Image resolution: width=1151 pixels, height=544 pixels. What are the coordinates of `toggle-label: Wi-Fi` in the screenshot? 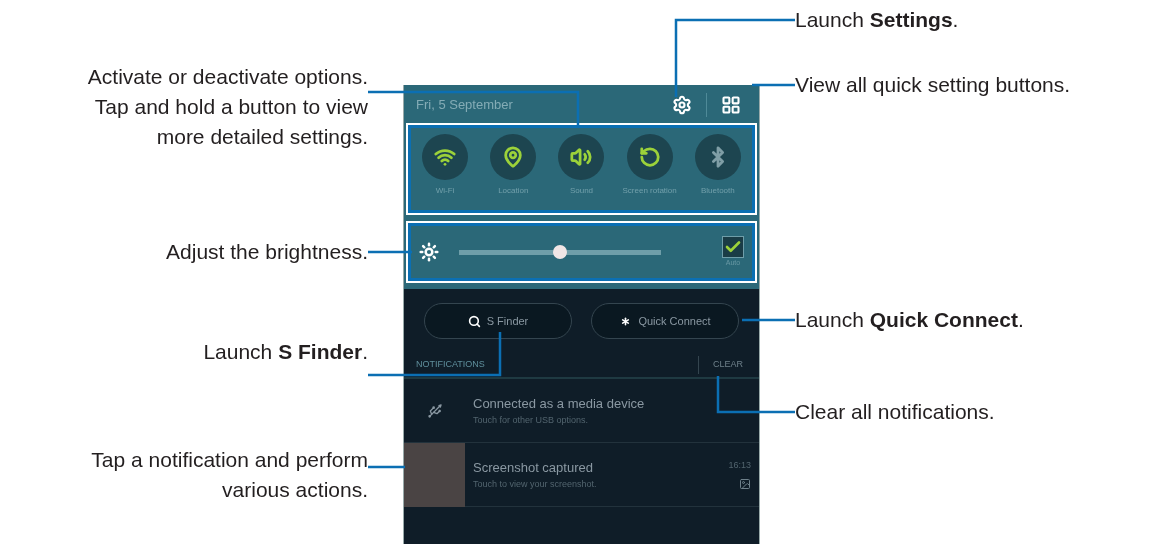 It's located at (445, 190).